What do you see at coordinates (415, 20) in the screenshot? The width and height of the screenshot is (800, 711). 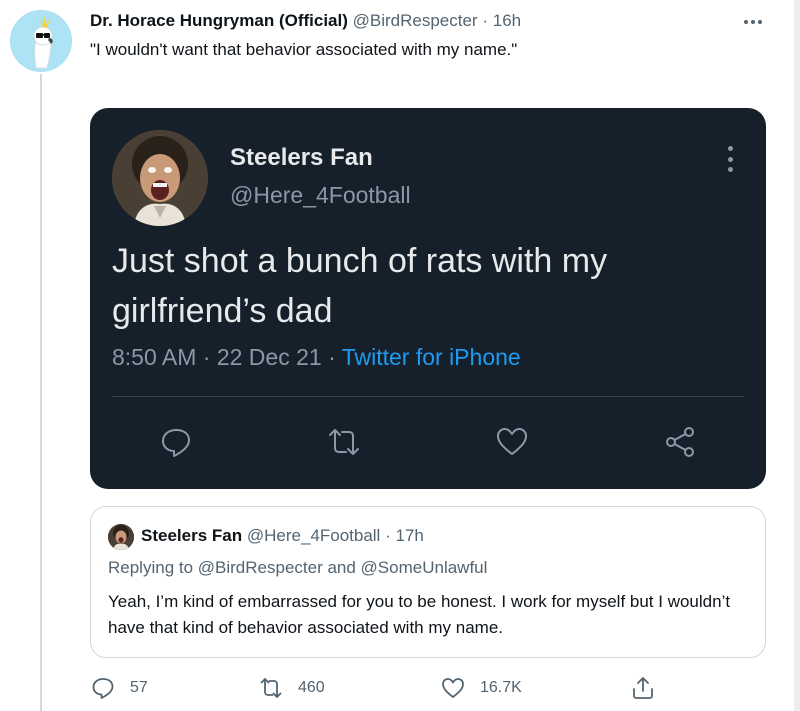 I see `author-handle: @BirdRespecter` at bounding box center [415, 20].